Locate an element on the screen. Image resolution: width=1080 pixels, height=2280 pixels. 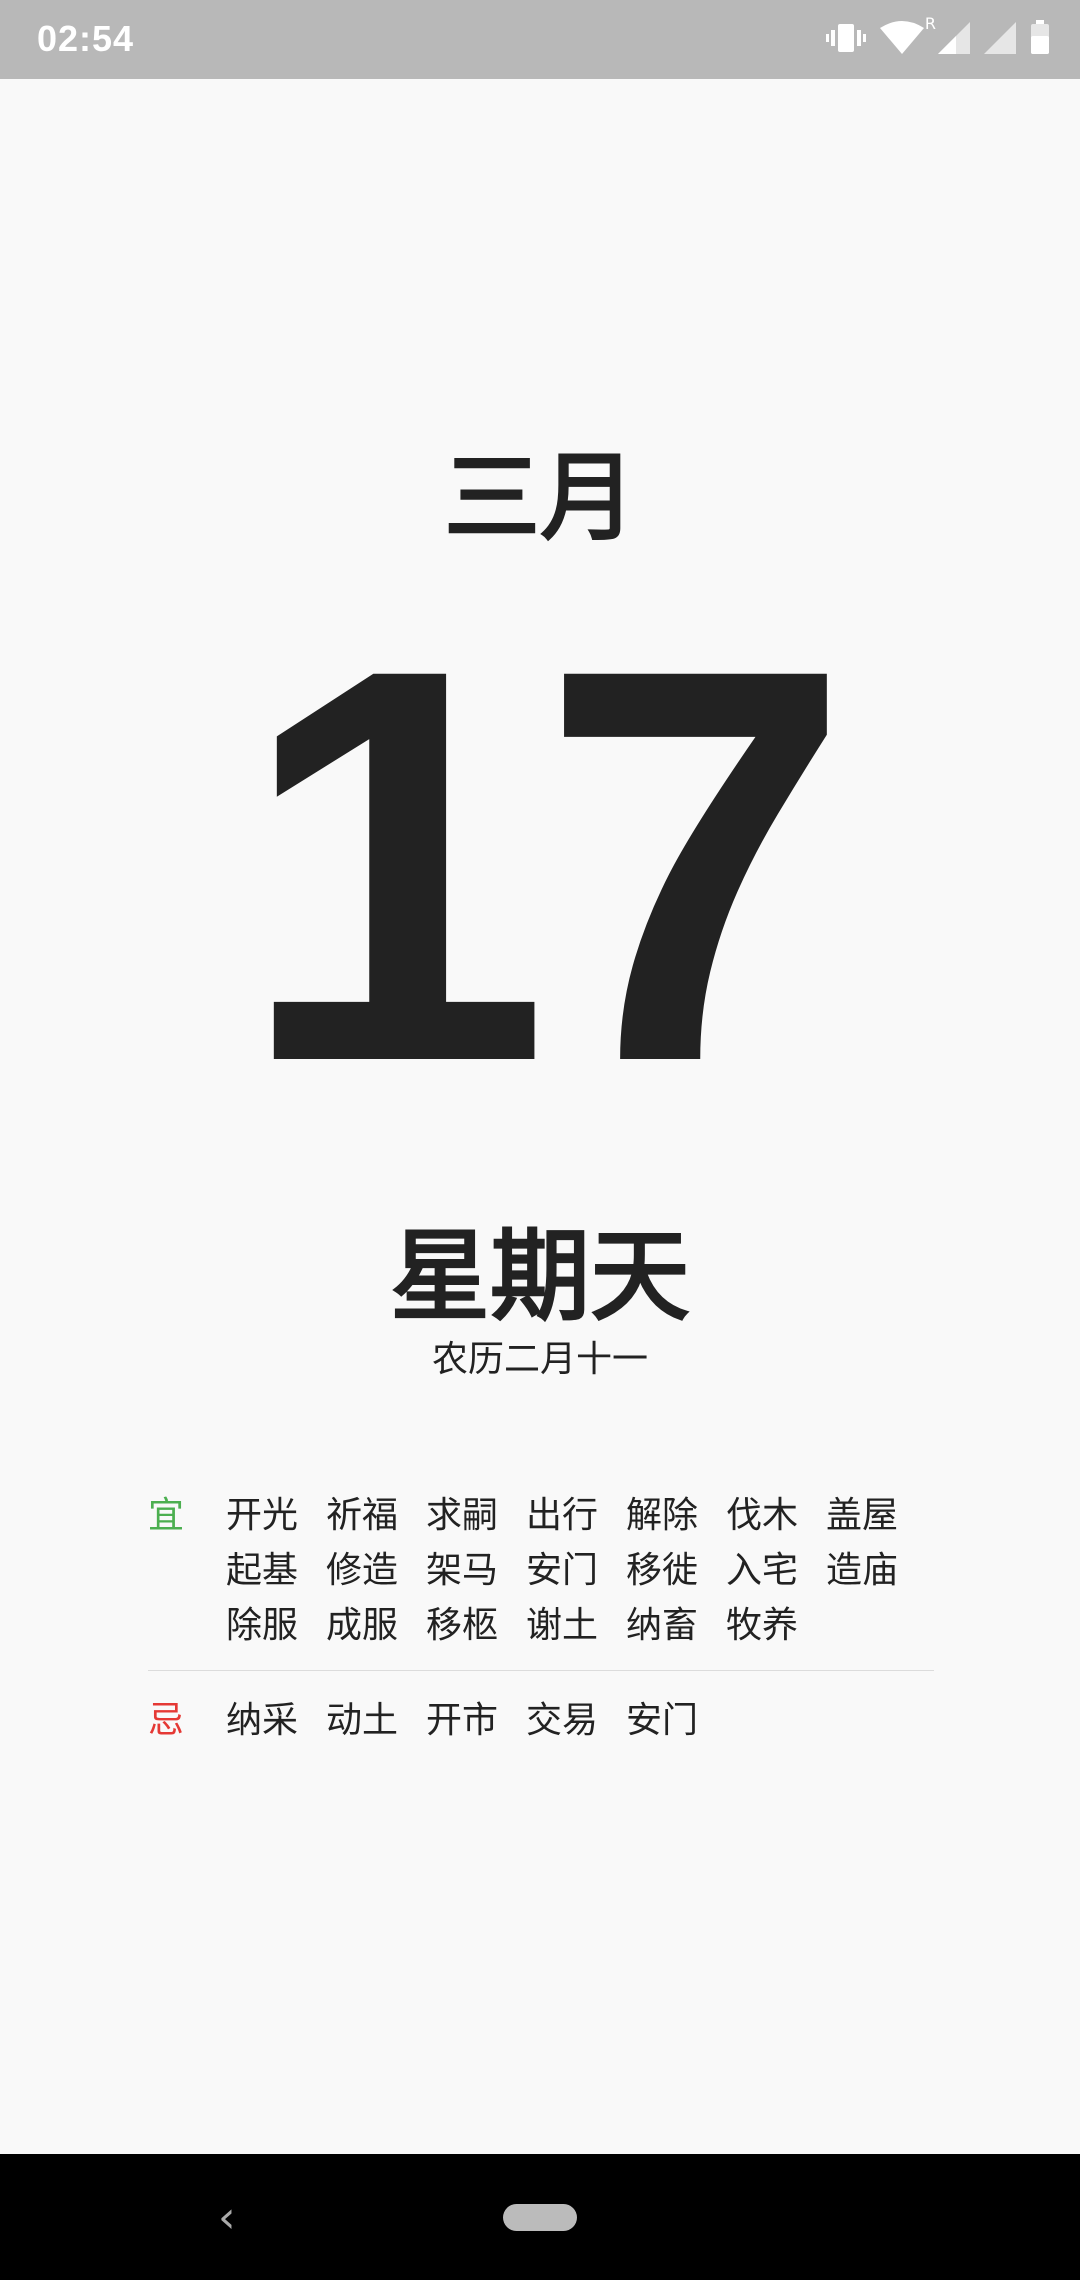
vibrate-icon is located at coordinates (846, 40).